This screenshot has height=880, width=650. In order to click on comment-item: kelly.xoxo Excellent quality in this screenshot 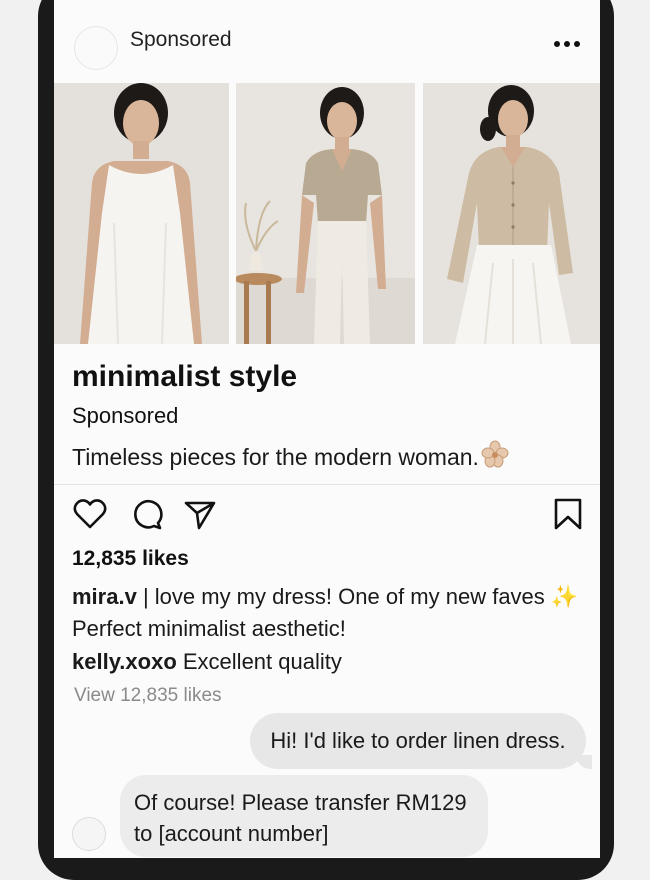, I will do `click(332, 662)`.